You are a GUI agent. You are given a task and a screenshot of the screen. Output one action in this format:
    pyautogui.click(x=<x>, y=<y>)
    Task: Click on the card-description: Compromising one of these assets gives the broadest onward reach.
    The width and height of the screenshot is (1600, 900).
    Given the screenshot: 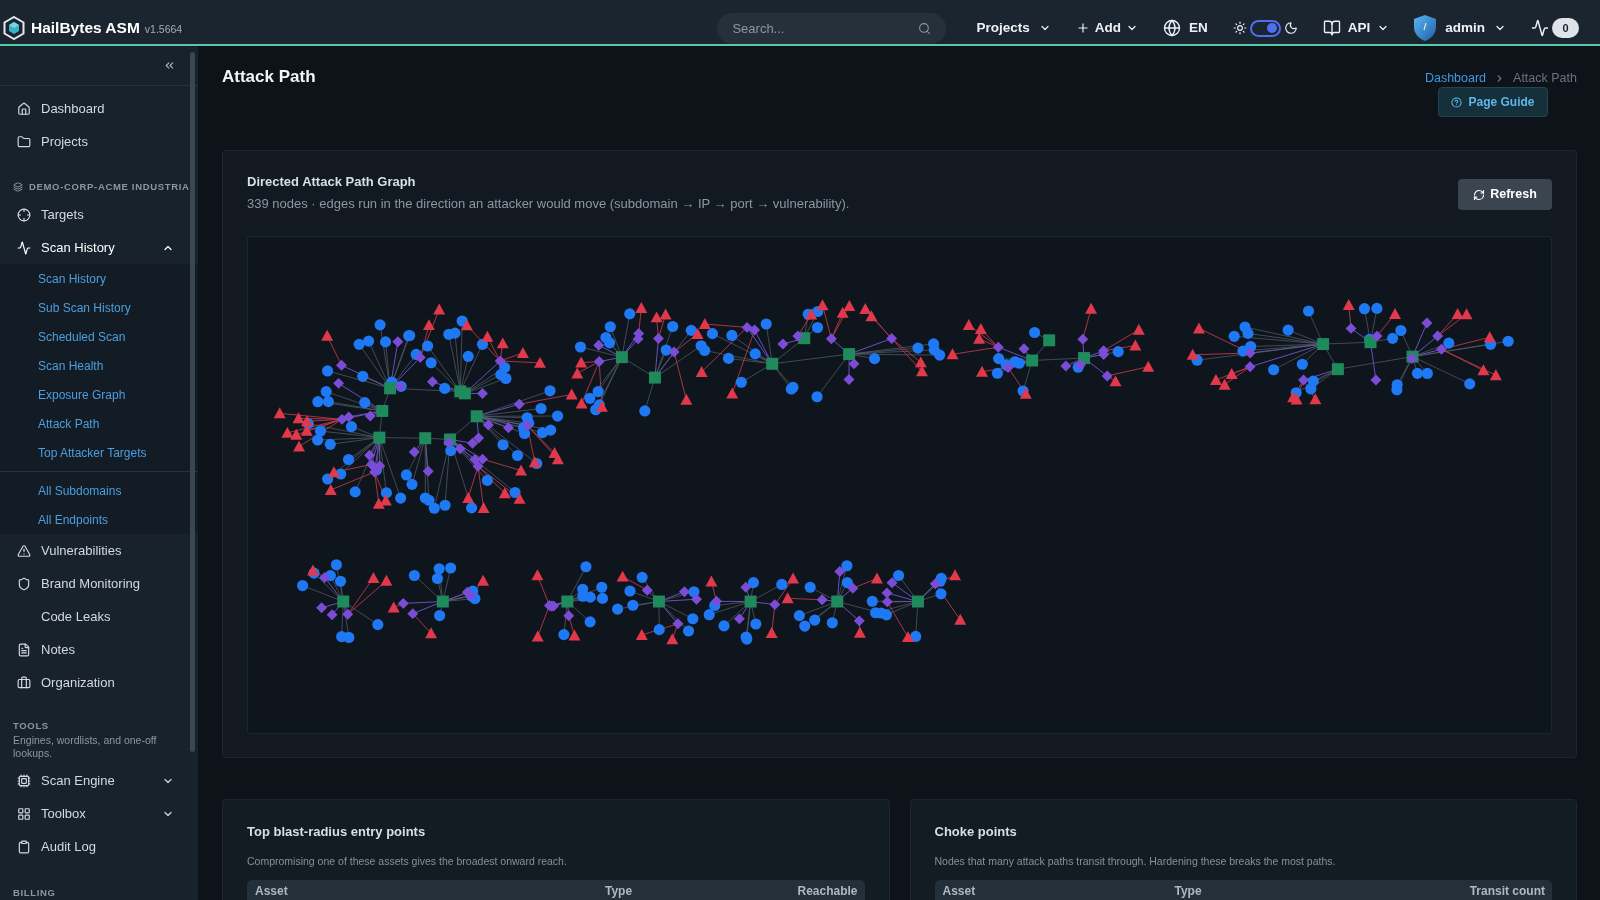 What is the action you would take?
    pyautogui.click(x=407, y=861)
    